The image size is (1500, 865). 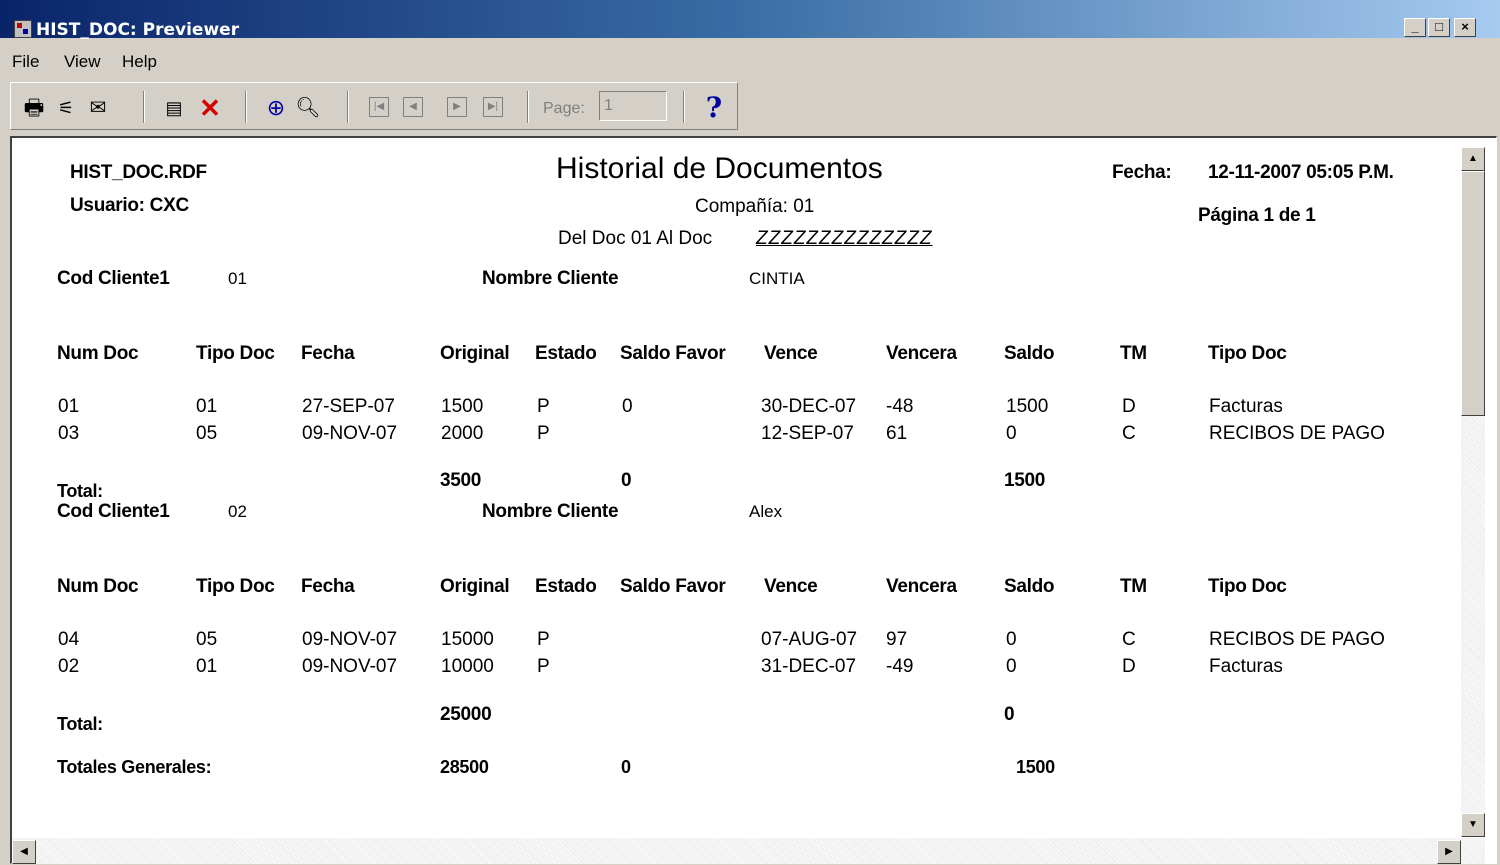 What do you see at coordinates (750, 58) in the screenshot?
I see `menu-bar: File View Help` at bounding box center [750, 58].